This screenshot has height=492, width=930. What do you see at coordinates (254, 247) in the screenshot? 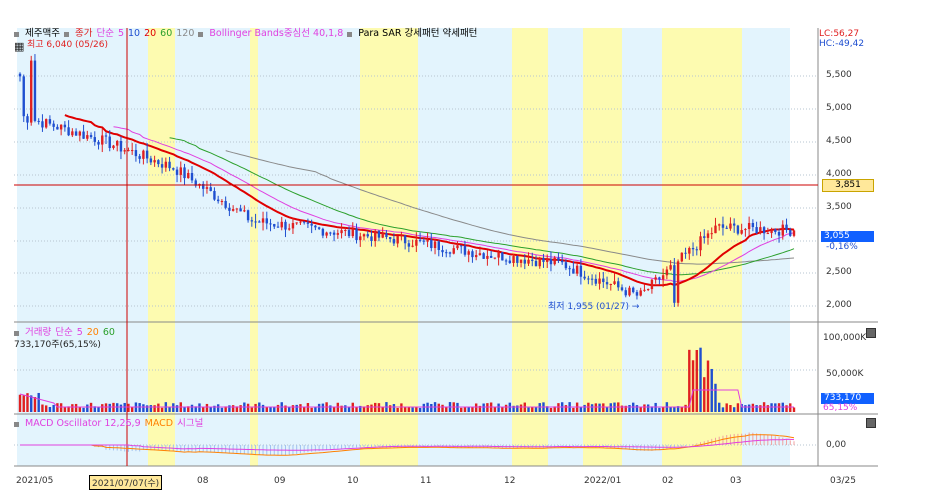
I see `season-band` at bounding box center [254, 247].